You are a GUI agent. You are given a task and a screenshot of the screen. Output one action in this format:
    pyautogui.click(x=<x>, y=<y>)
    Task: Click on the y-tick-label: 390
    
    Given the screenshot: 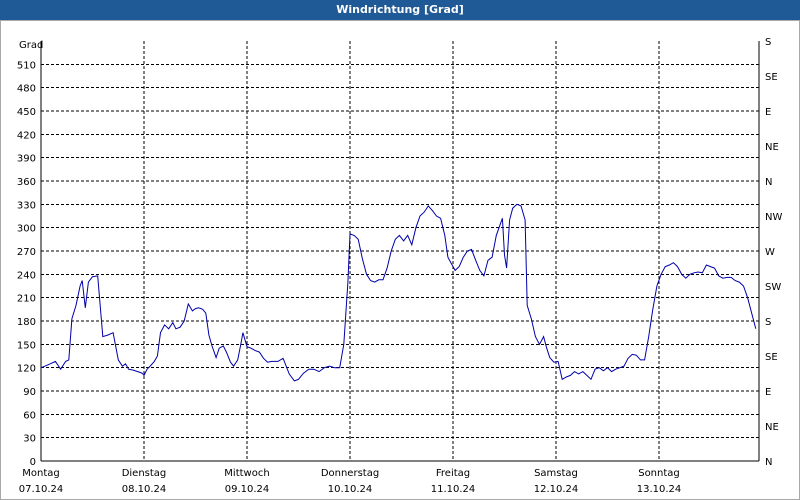 What is the action you would take?
    pyautogui.click(x=26, y=159)
    